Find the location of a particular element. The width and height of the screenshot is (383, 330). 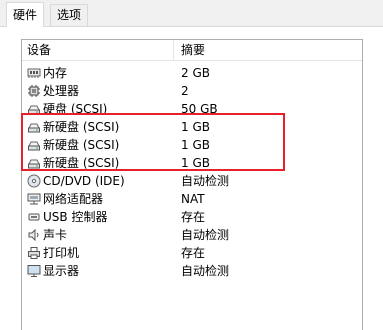

device-summary: 50 GB is located at coordinates (199, 109).